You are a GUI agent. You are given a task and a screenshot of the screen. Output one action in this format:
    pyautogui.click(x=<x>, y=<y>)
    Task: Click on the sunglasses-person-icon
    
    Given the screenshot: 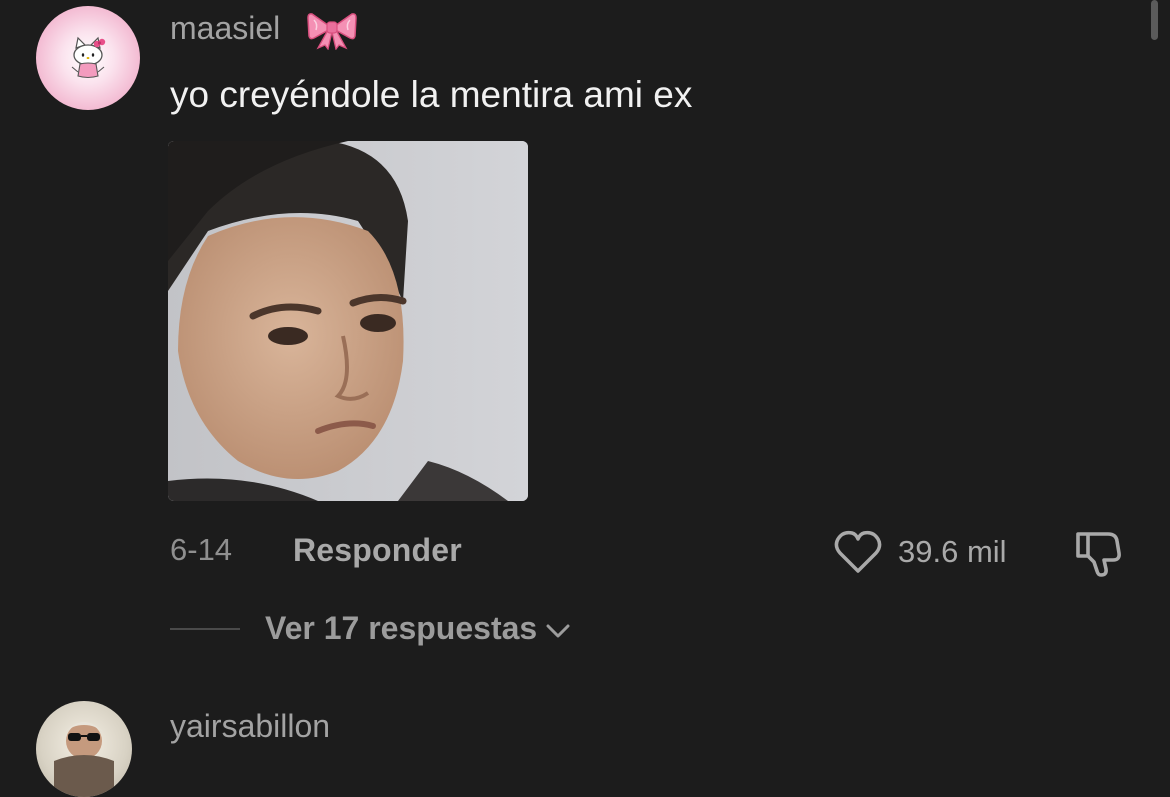 What is the action you would take?
    pyautogui.click(x=84, y=759)
    